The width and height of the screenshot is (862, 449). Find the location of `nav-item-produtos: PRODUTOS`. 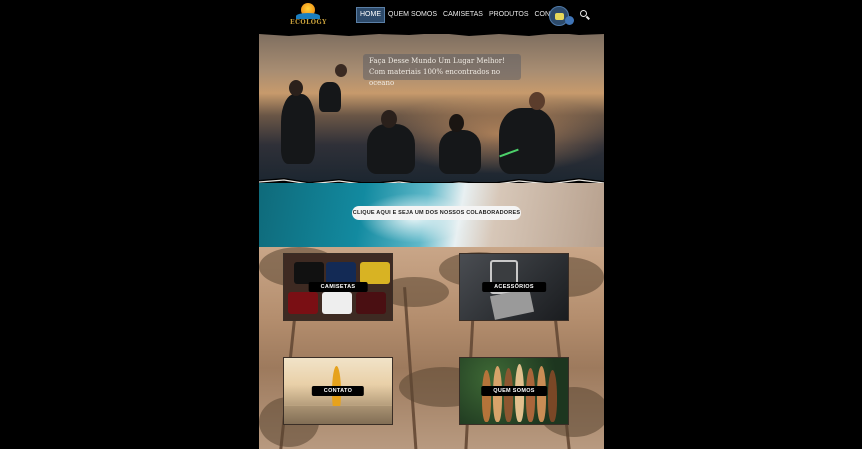

nav-item-produtos: PRODUTOS is located at coordinates (509, 15).